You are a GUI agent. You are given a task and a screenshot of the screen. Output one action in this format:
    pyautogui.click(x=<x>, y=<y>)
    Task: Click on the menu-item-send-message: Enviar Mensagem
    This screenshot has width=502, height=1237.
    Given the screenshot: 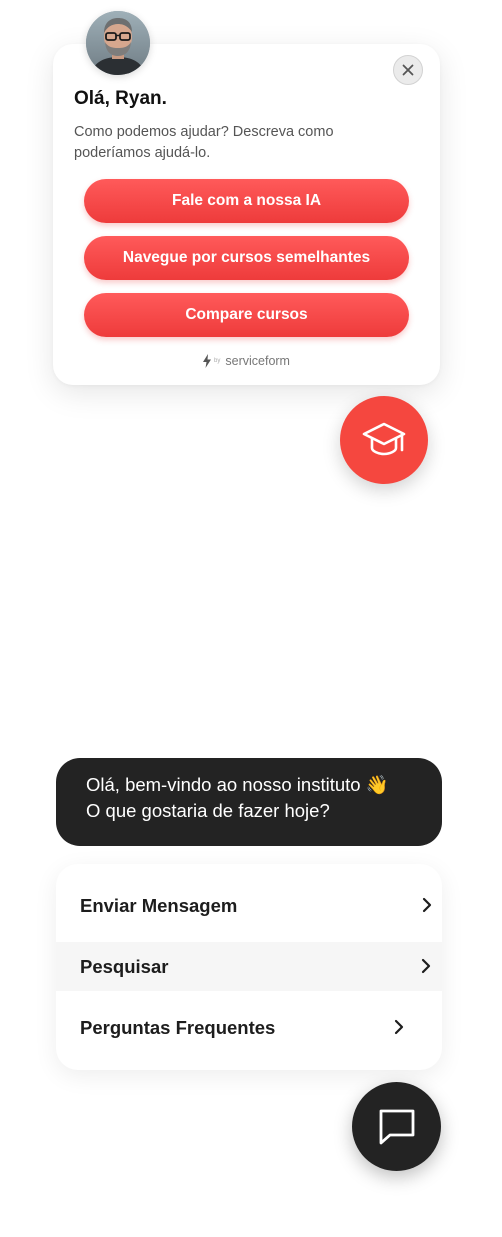 What is the action you would take?
    pyautogui.click(x=249, y=905)
    